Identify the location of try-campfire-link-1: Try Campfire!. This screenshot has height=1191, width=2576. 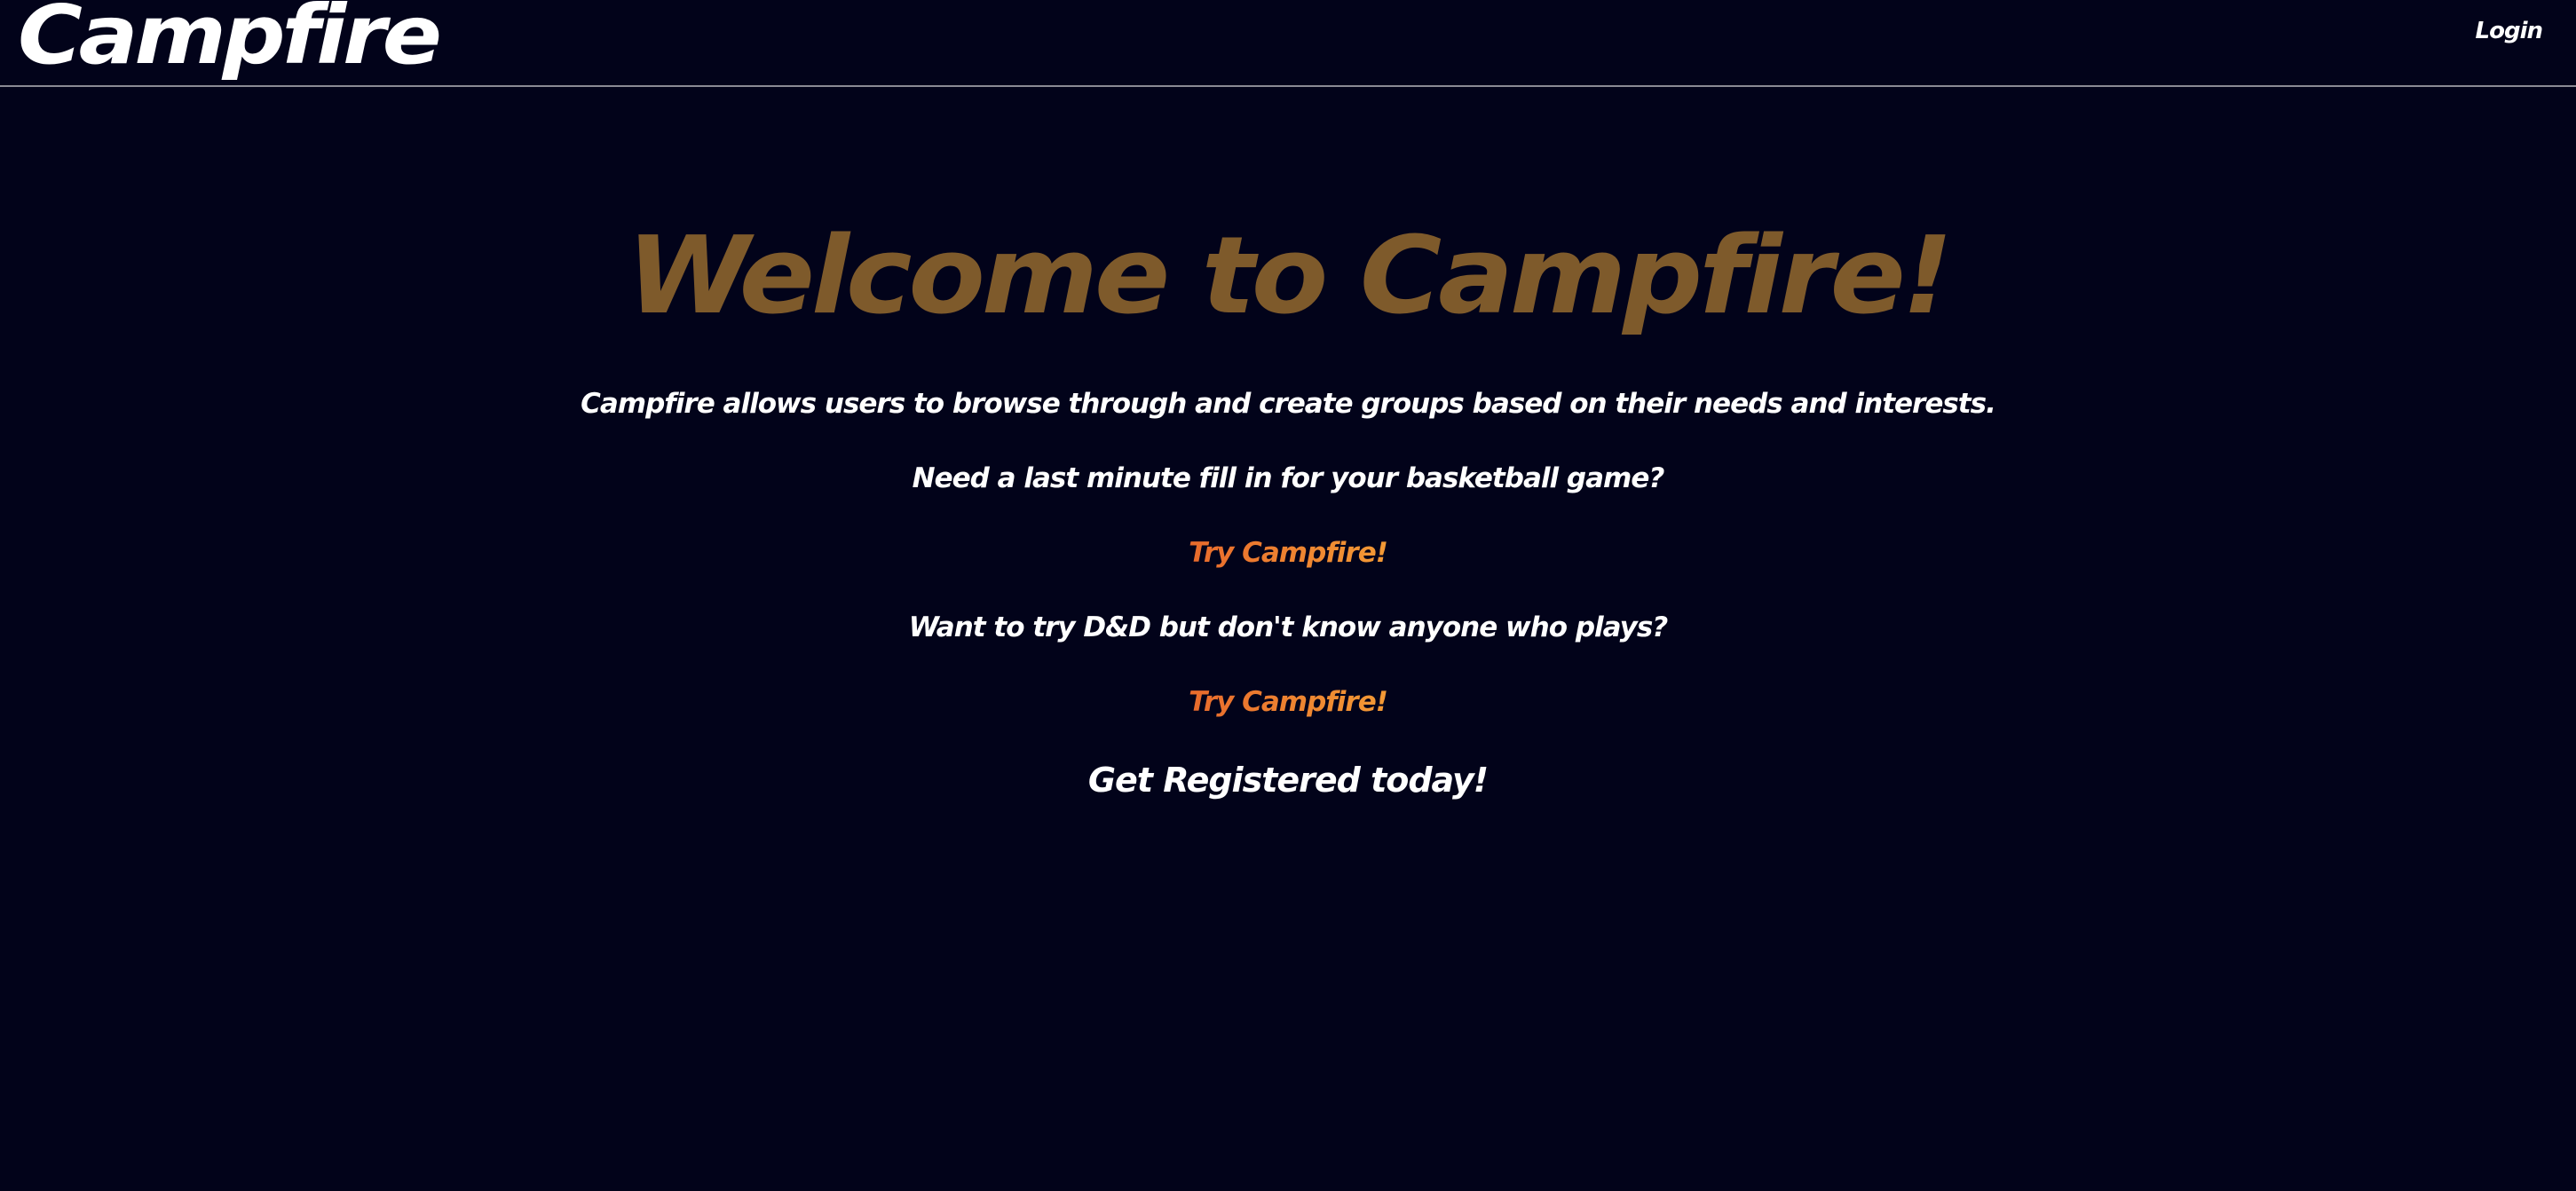
(1288, 553).